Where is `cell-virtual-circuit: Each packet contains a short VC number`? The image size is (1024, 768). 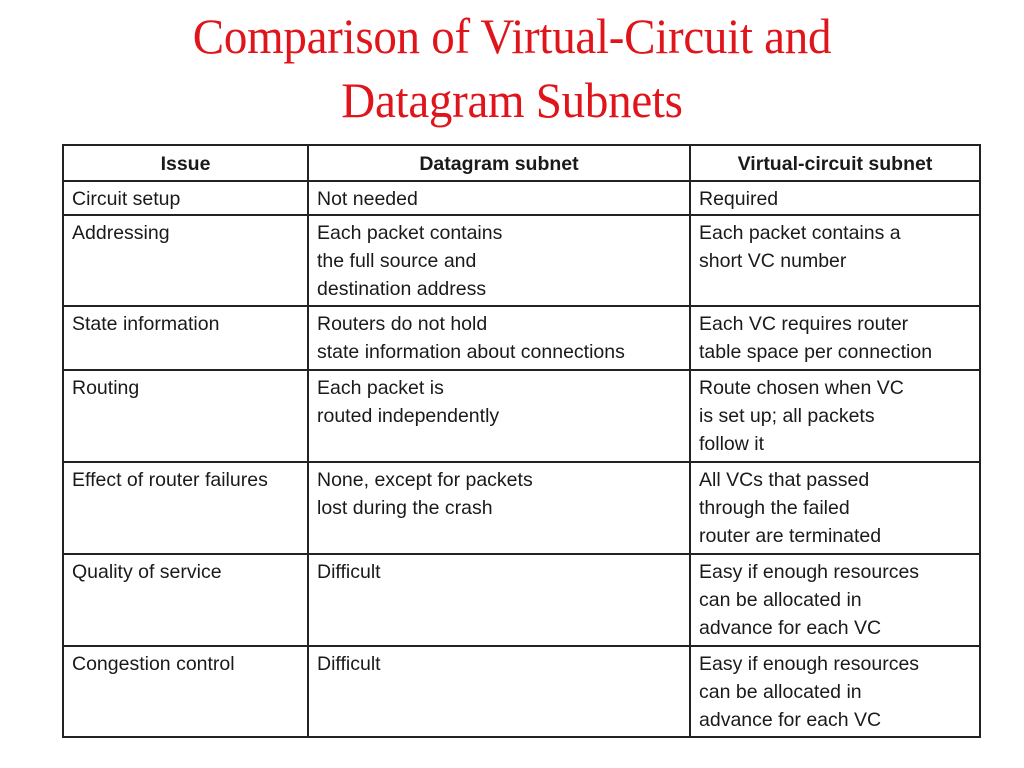 cell-virtual-circuit: Each packet contains a short VC number is located at coordinates (835, 260).